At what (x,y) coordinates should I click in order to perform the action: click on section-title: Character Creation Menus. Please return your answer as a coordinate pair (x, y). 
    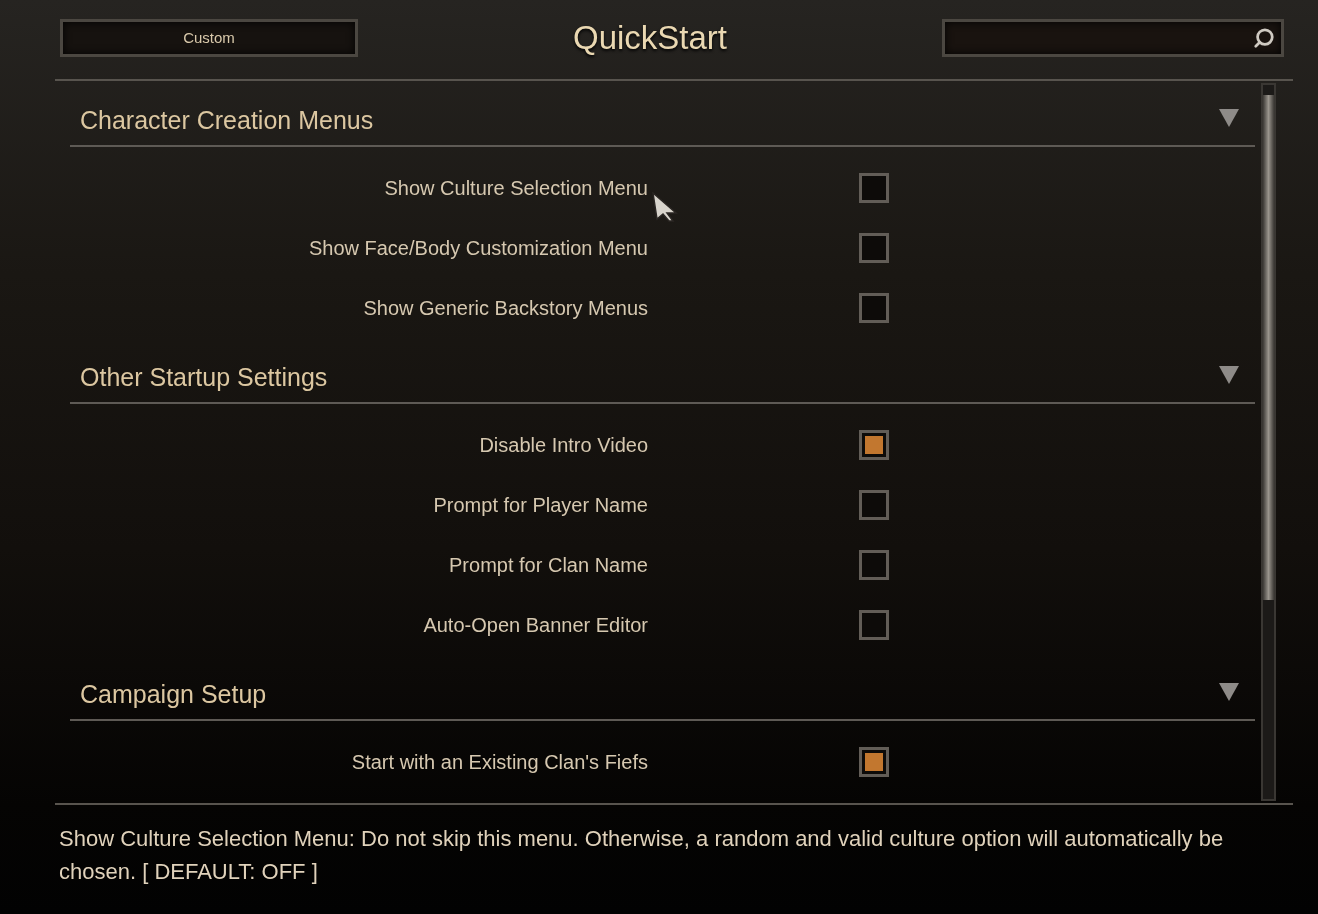
    Looking at the image, I should click on (227, 120).